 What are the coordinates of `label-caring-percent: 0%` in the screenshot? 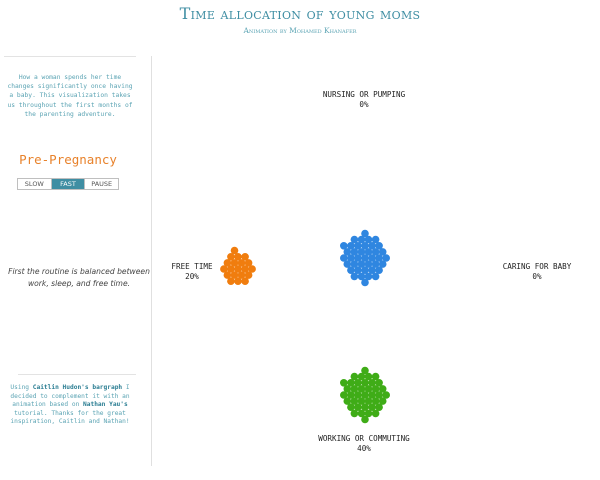 It's located at (537, 276).